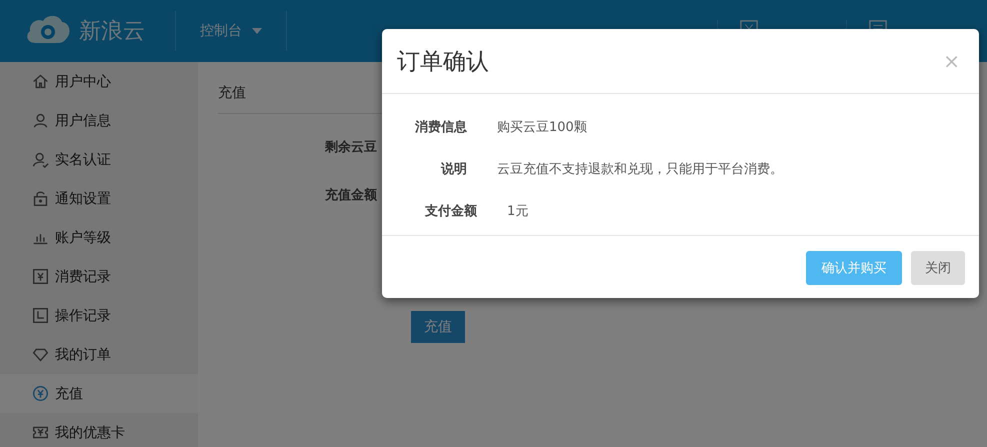 This screenshot has width=987, height=447. I want to click on sidebar-item: 充值, so click(99, 393).